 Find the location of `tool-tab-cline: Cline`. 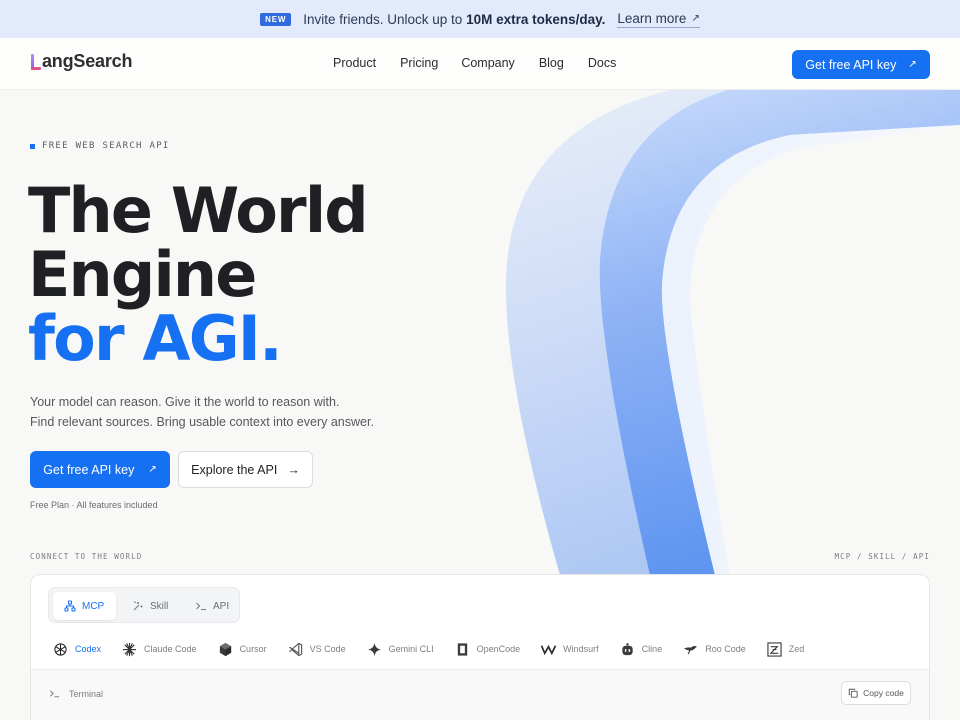

tool-tab-cline: Cline is located at coordinates (641, 649).